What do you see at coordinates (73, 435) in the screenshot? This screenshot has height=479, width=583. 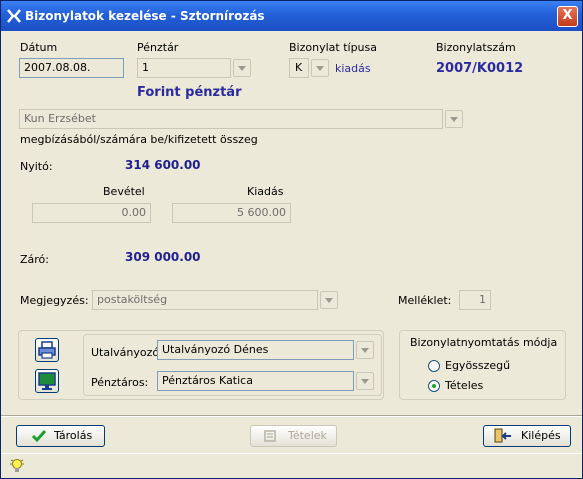 I see `save-button-label: Tárolás` at bounding box center [73, 435].